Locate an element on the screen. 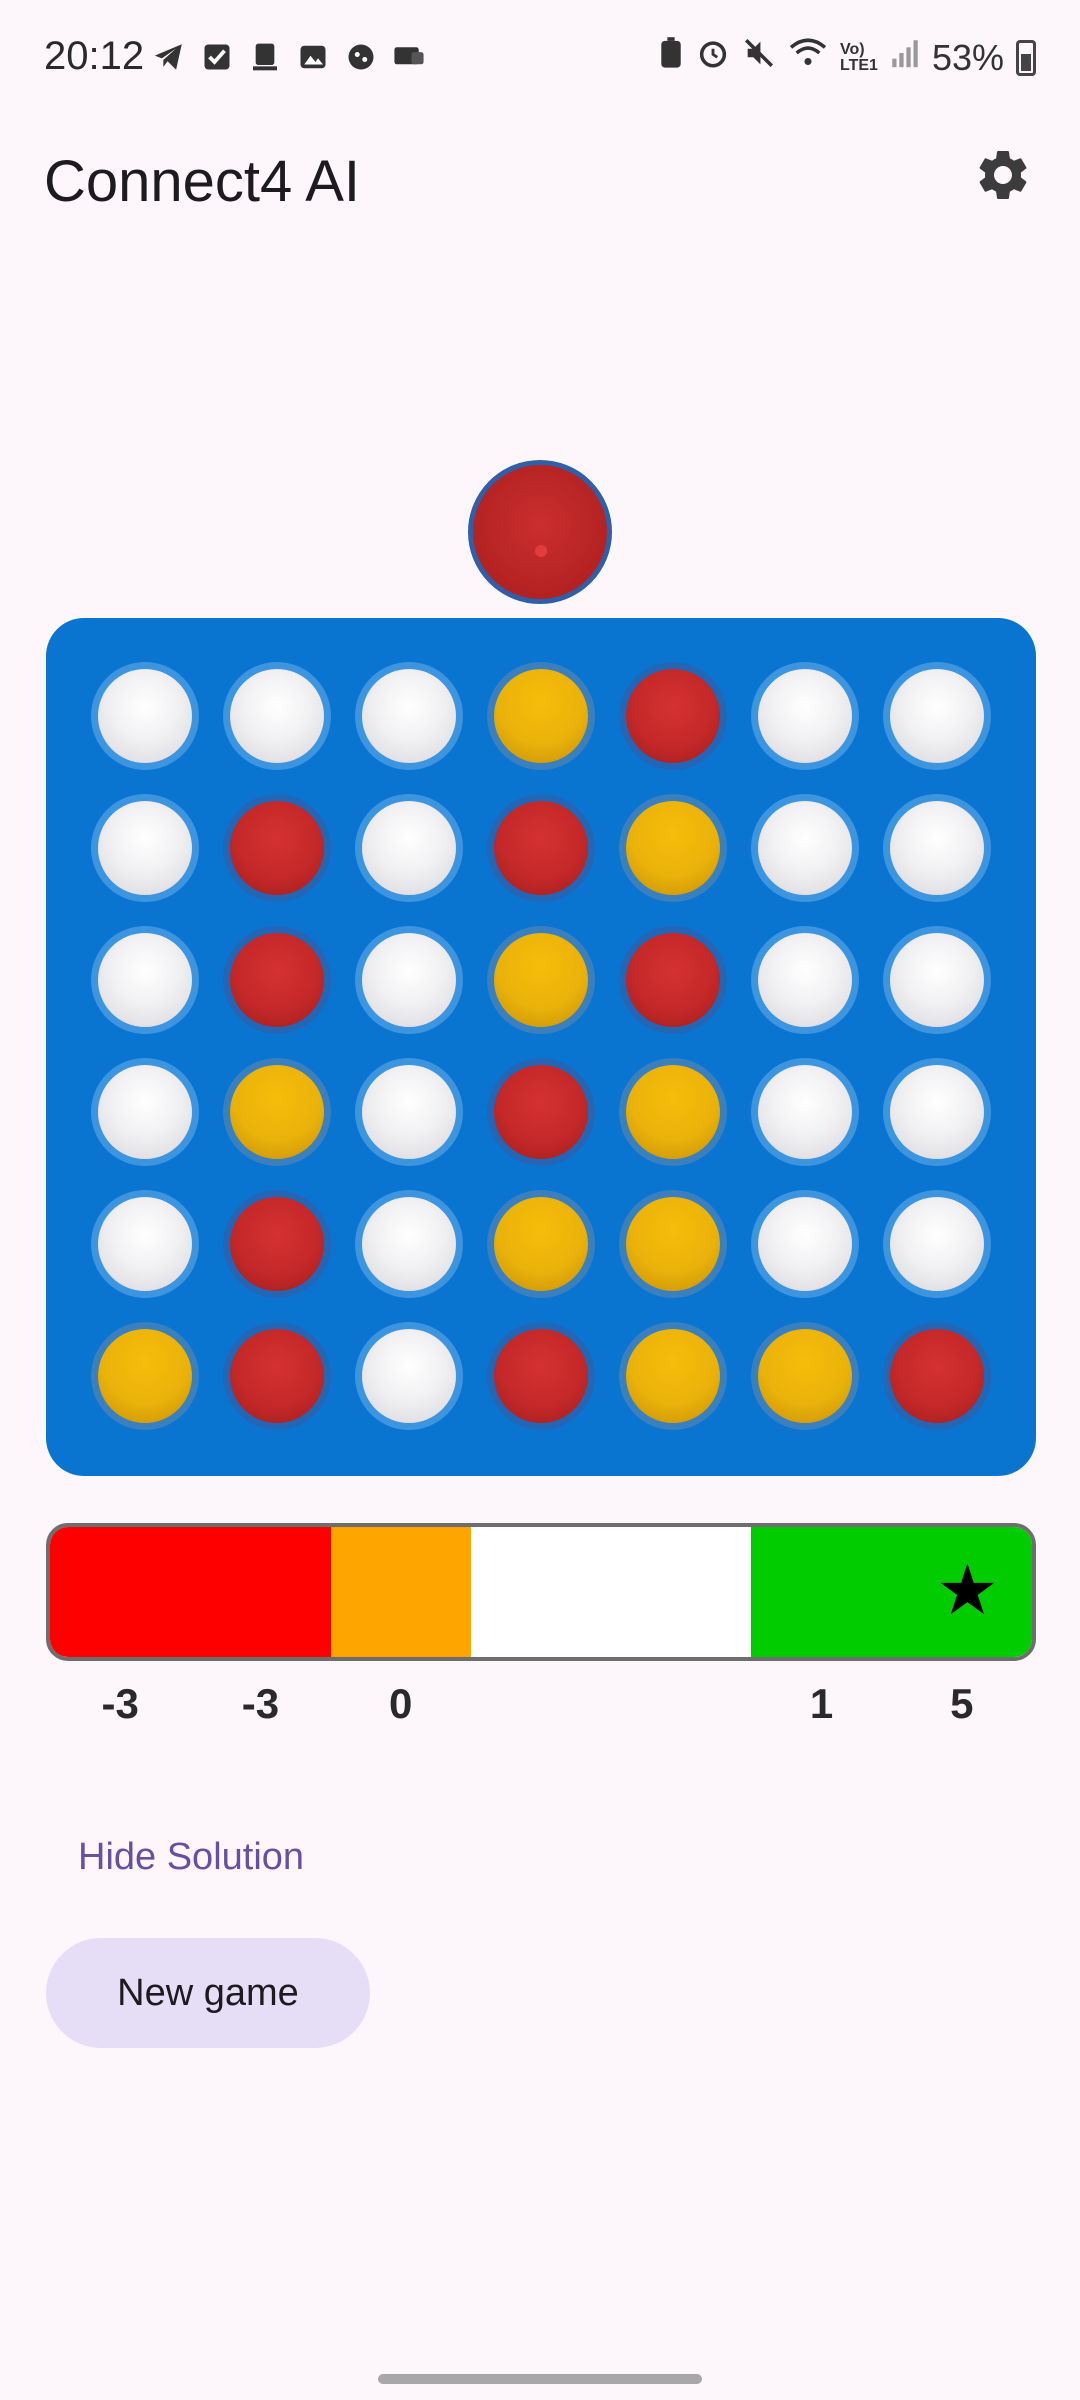  board-cell-r3-c5-red is located at coordinates (673, 980).